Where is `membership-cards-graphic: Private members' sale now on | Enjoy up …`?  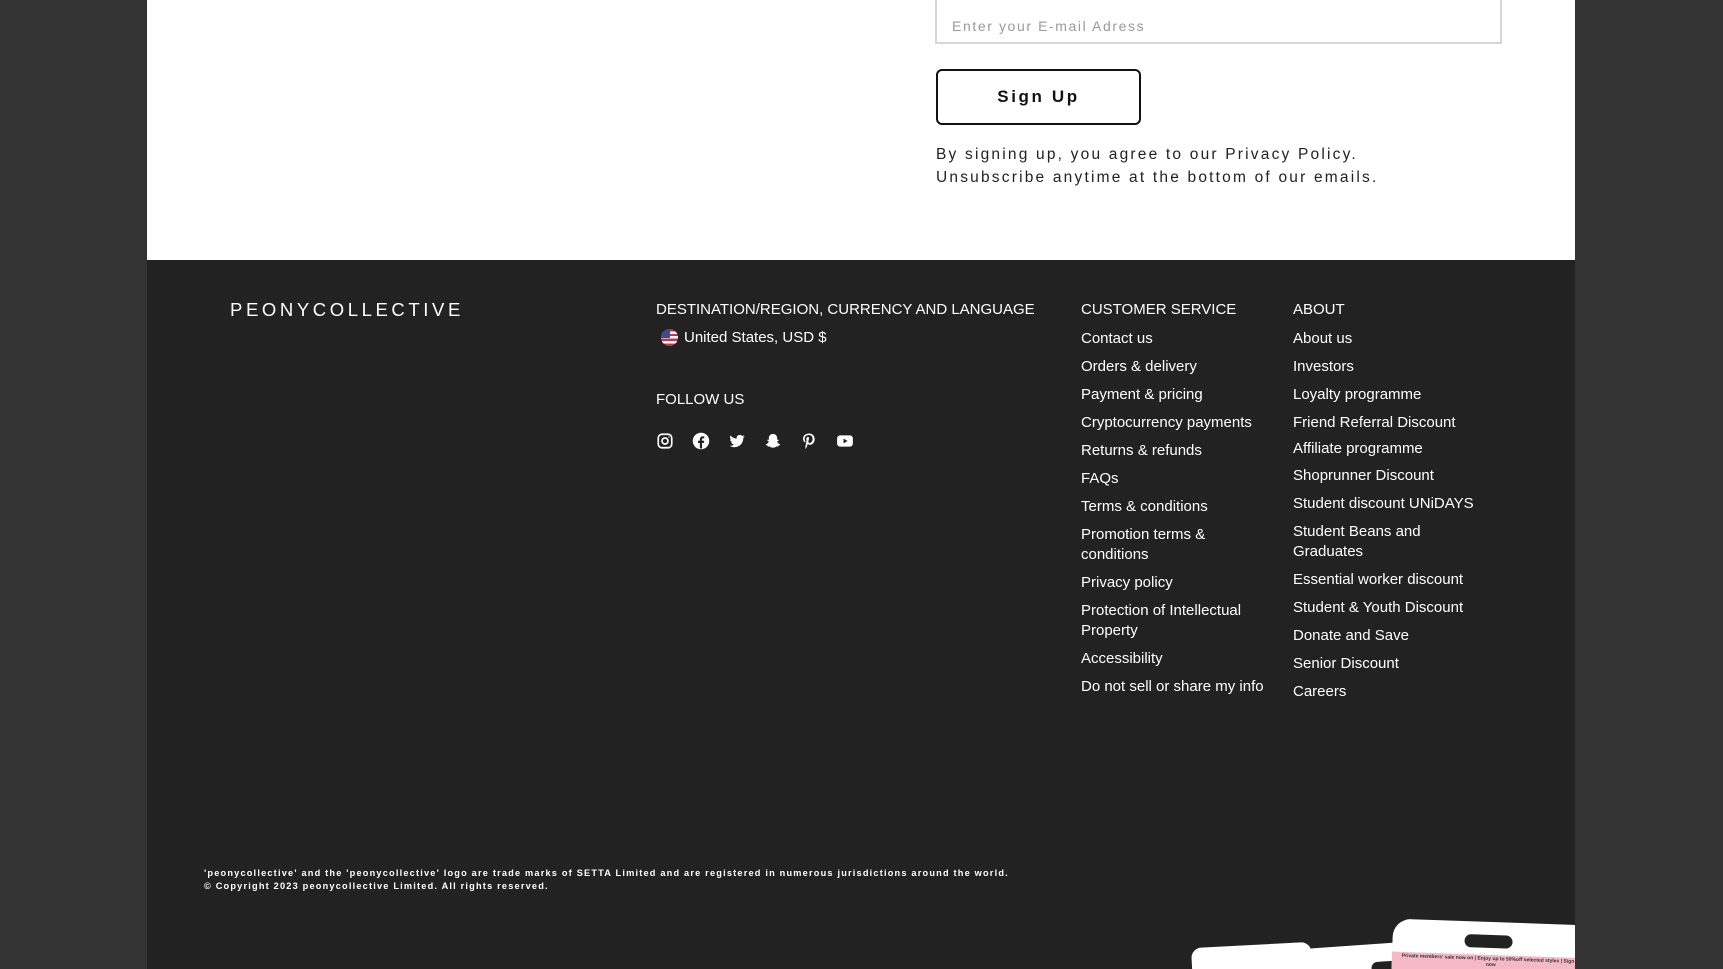
membership-cards-graphic: Private members' sale now on | Enjoy up … is located at coordinates (1306, 942).